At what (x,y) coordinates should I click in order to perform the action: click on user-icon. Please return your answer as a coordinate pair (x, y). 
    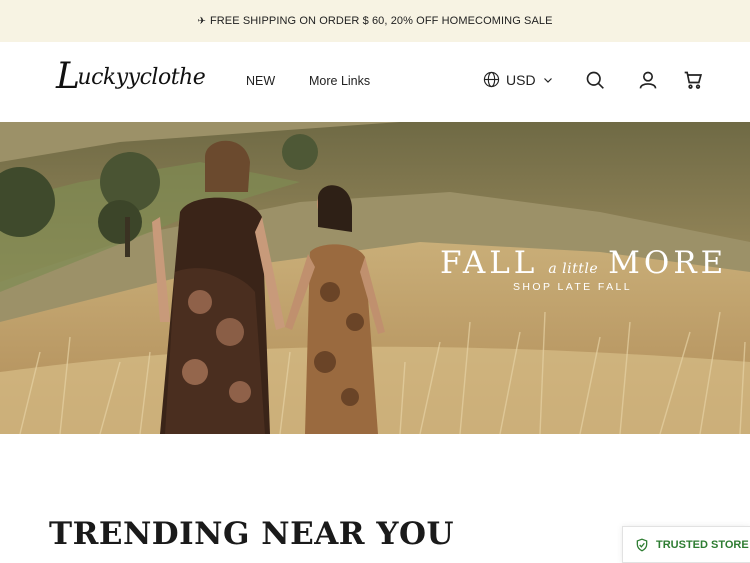
    Looking at the image, I should click on (649, 81).